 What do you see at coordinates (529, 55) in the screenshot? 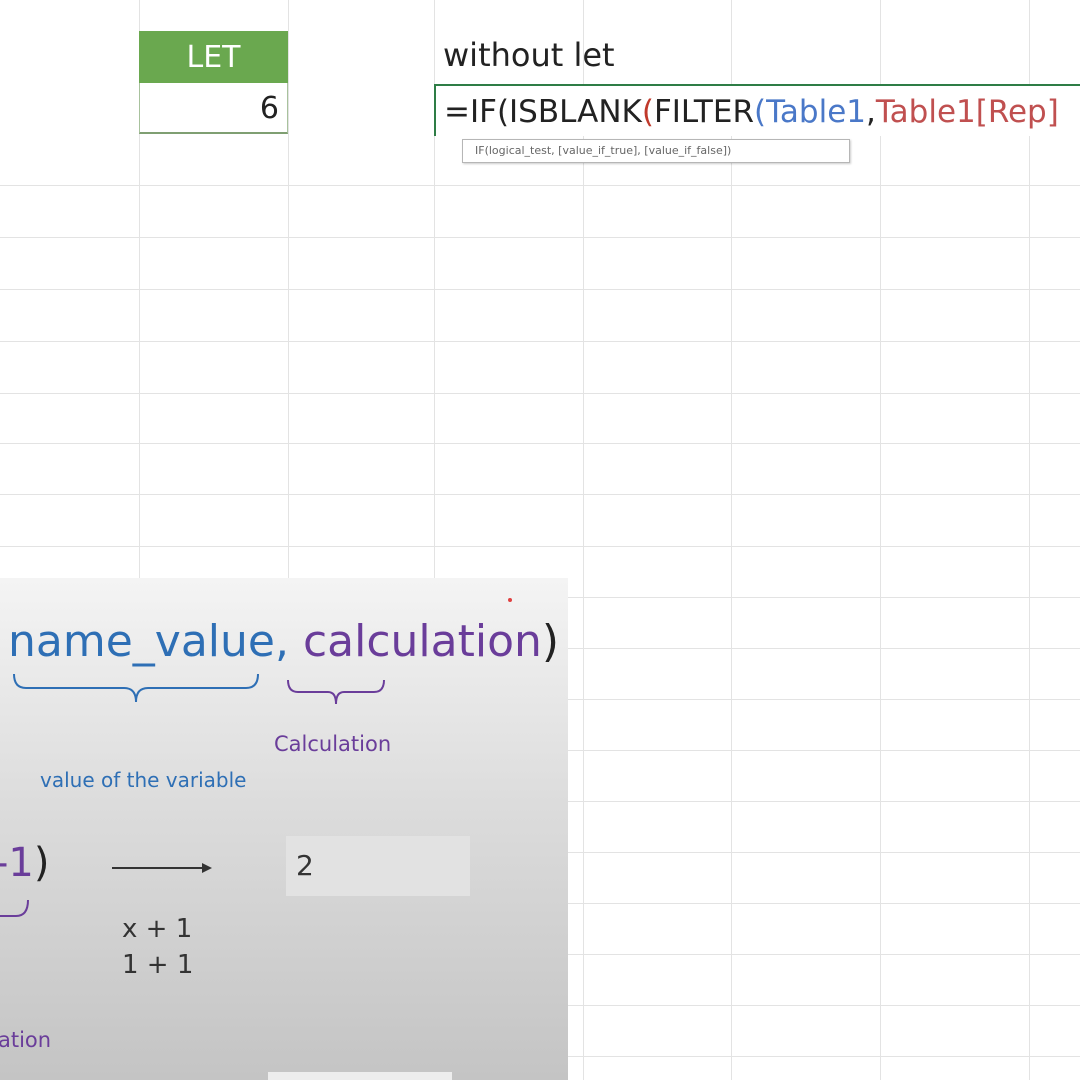
I see `without-let-cell: without let` at bounding box center [529, 55].